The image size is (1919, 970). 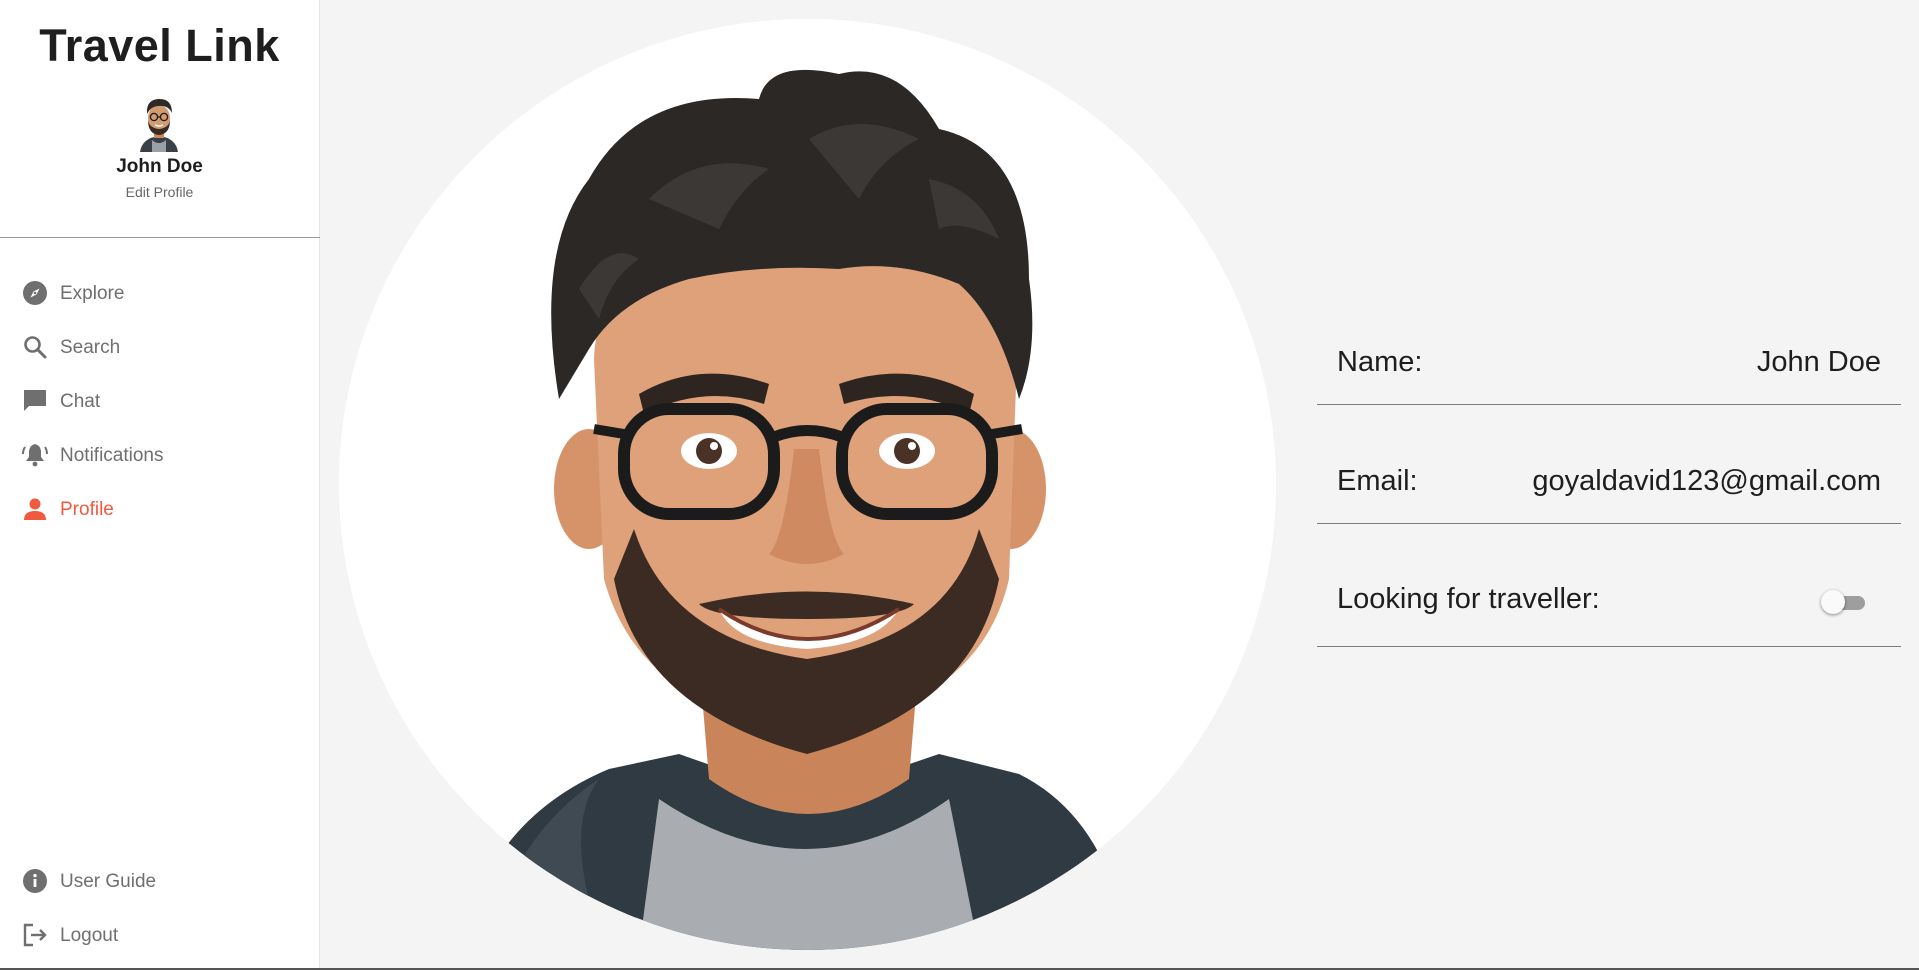 What do you see at coordinates (1377, 481) in the screenshot?
I see `email-label: Email:` at bounding box center [1377, 481].